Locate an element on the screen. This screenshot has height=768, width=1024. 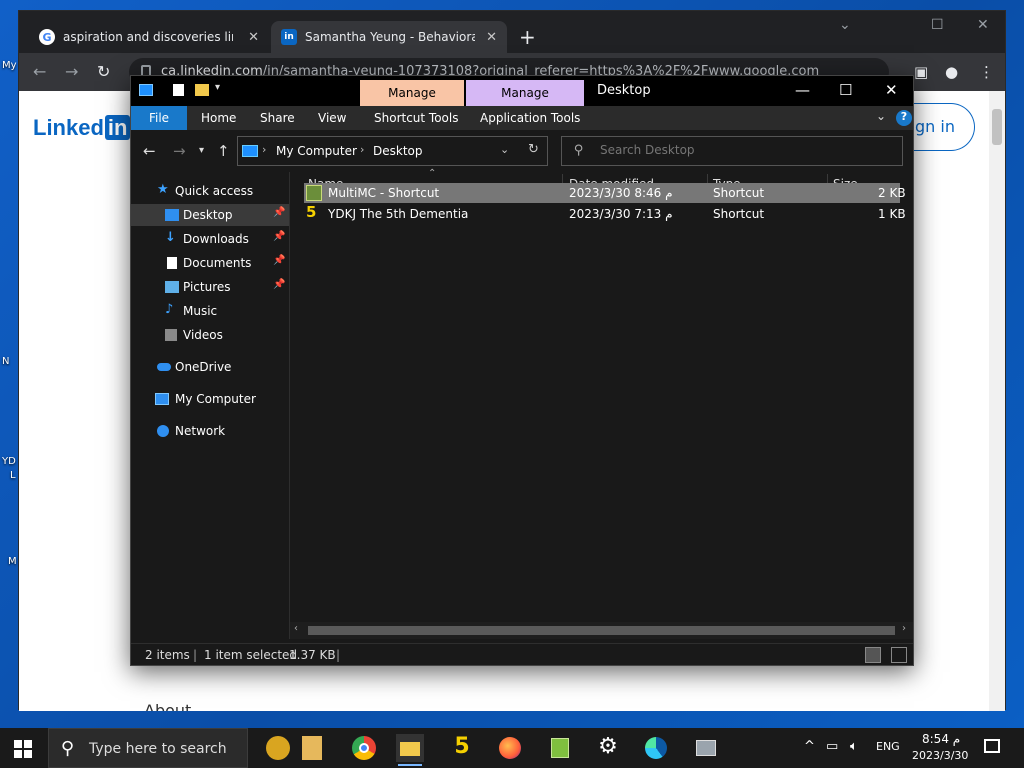
properties-icon is located at coordinates (178, 90).